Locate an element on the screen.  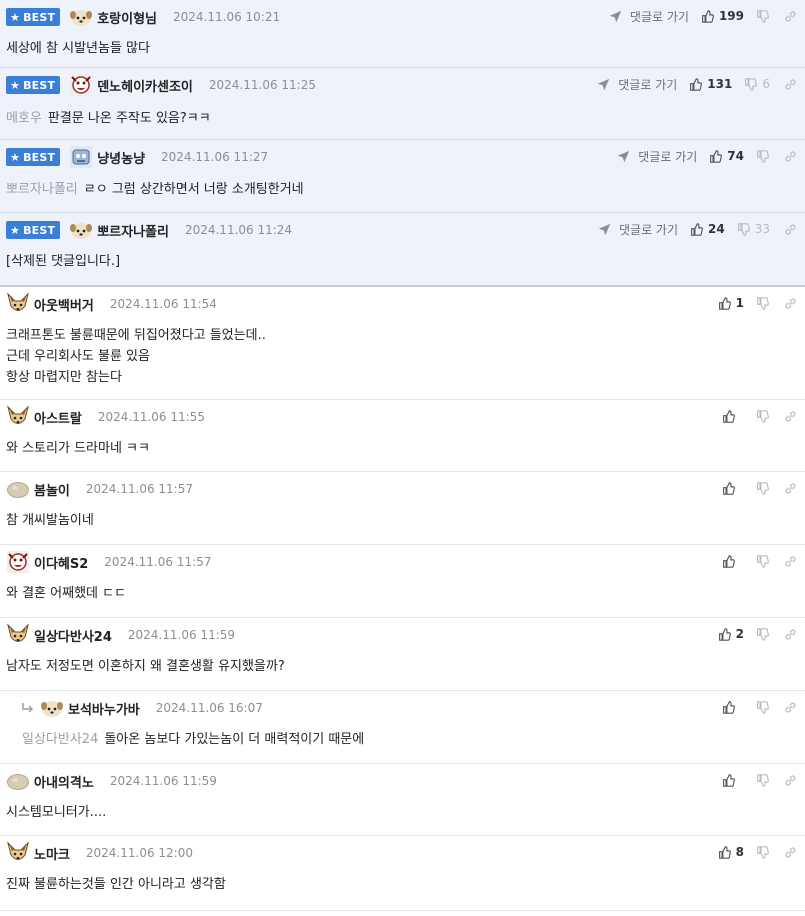
comment-nickname: 냥녕농냥 is located at coordinates (121, 157).